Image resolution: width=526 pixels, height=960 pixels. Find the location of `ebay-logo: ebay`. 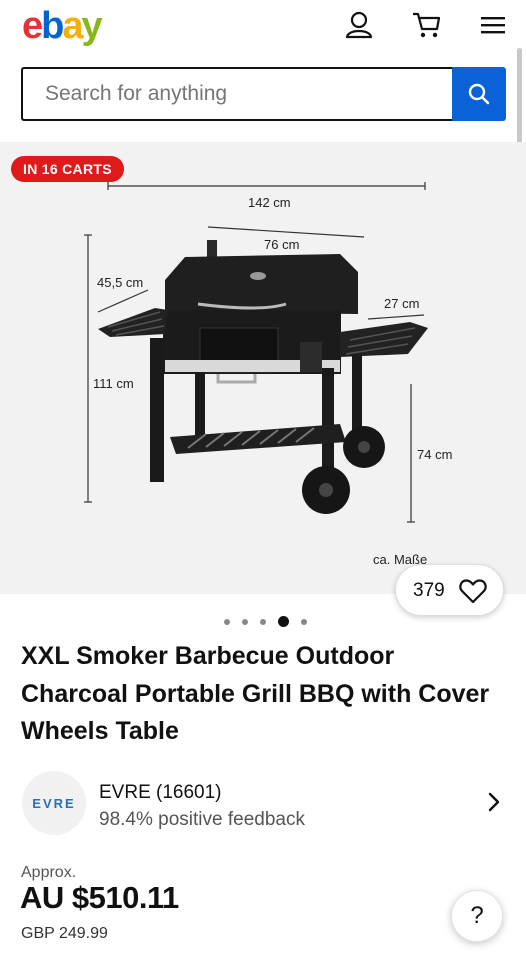

ebay-logo: ebay is located at coordinates (62, 26).